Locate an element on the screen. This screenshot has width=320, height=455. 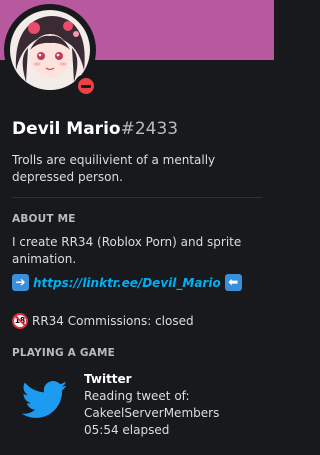
commissions-text: RR34 Commissions: closed is located at coordinates (113, 321).